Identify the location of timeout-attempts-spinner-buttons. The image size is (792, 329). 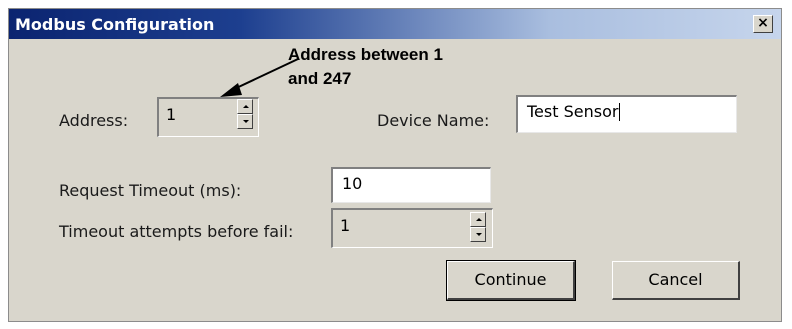
(478, 227).